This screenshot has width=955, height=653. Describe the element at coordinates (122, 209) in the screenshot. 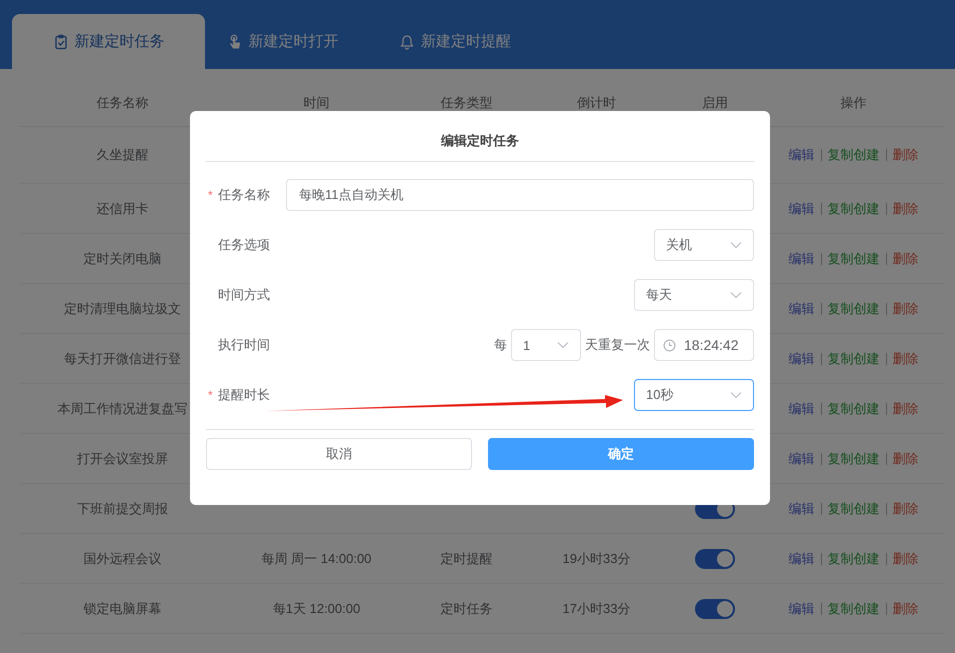

I see `task-name: 还信用卡` at that location.